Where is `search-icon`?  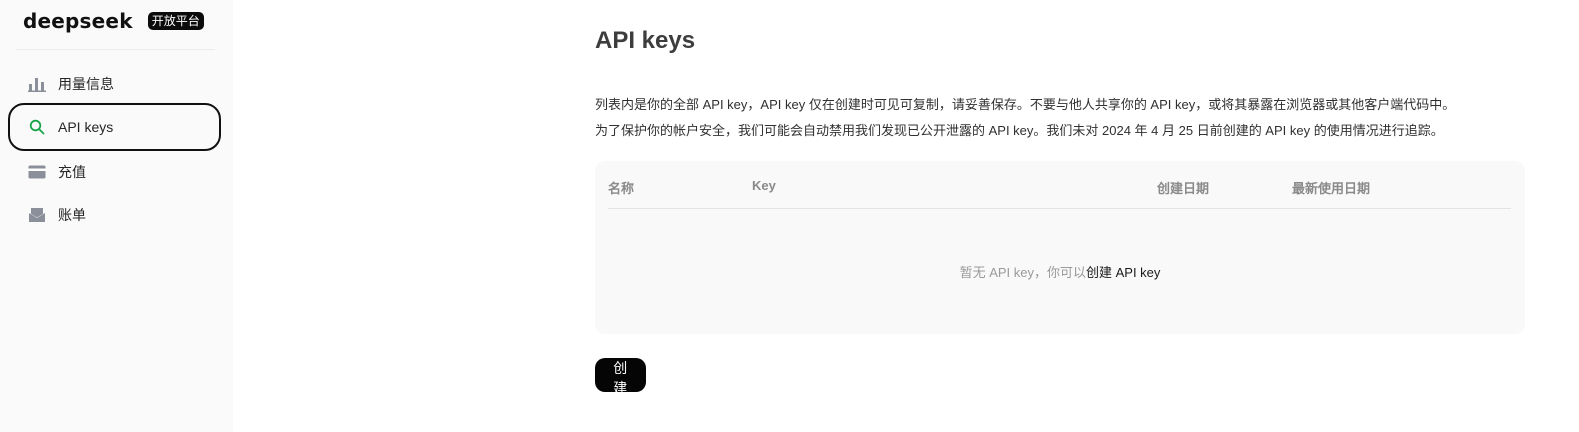 search-icon is located at coordinates (37, 127).